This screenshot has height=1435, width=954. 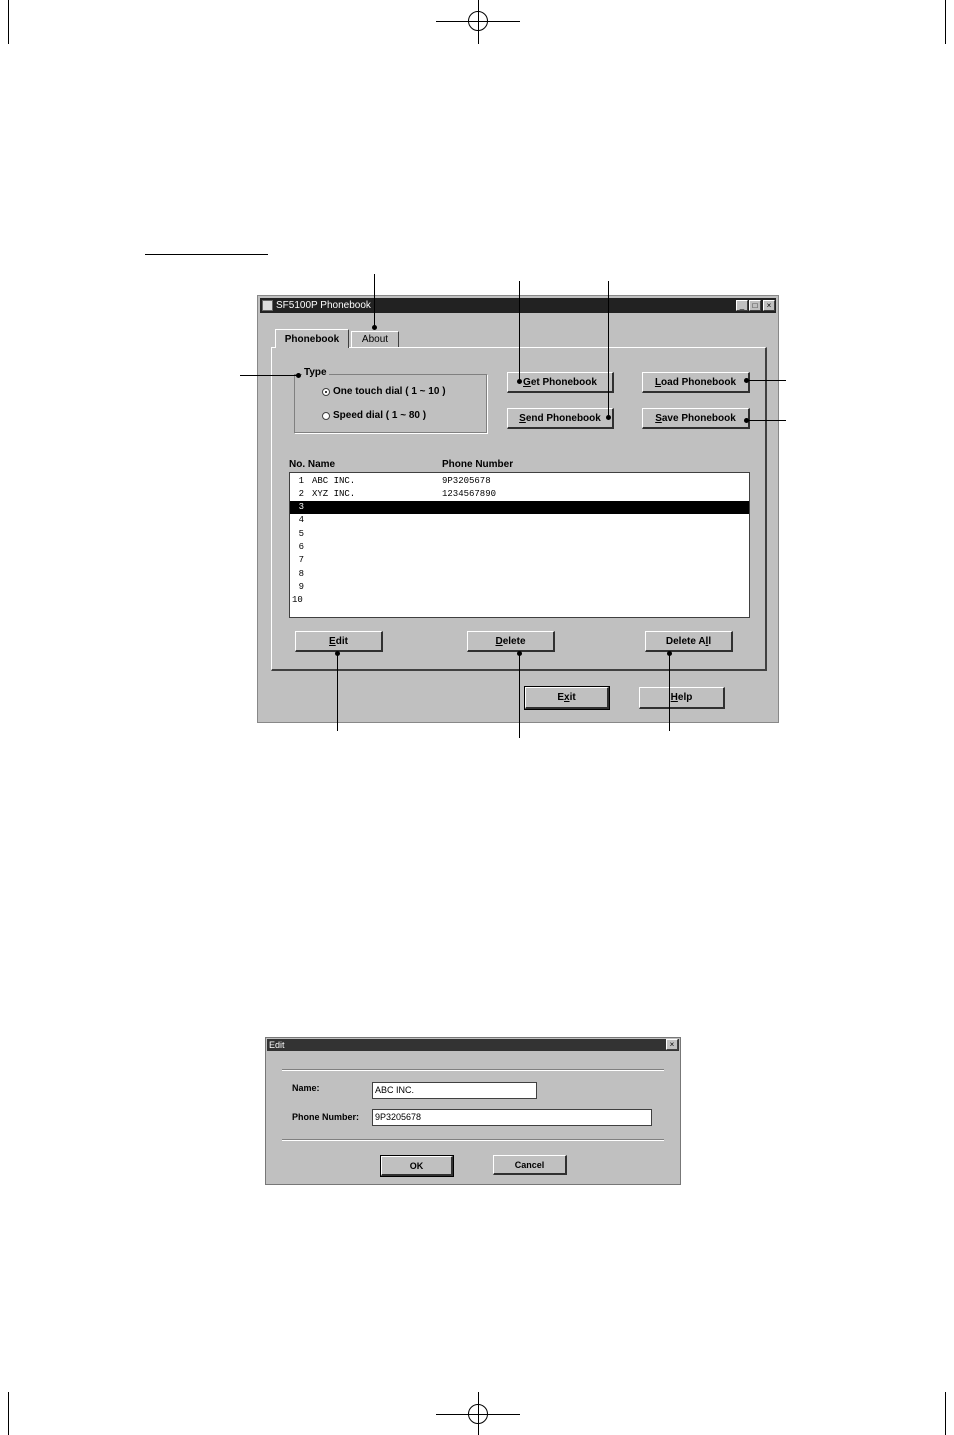 What do you see at coordinates (297, 600) in the screenshot?
I see `row-no: 10` at bounding box center [297, 600].